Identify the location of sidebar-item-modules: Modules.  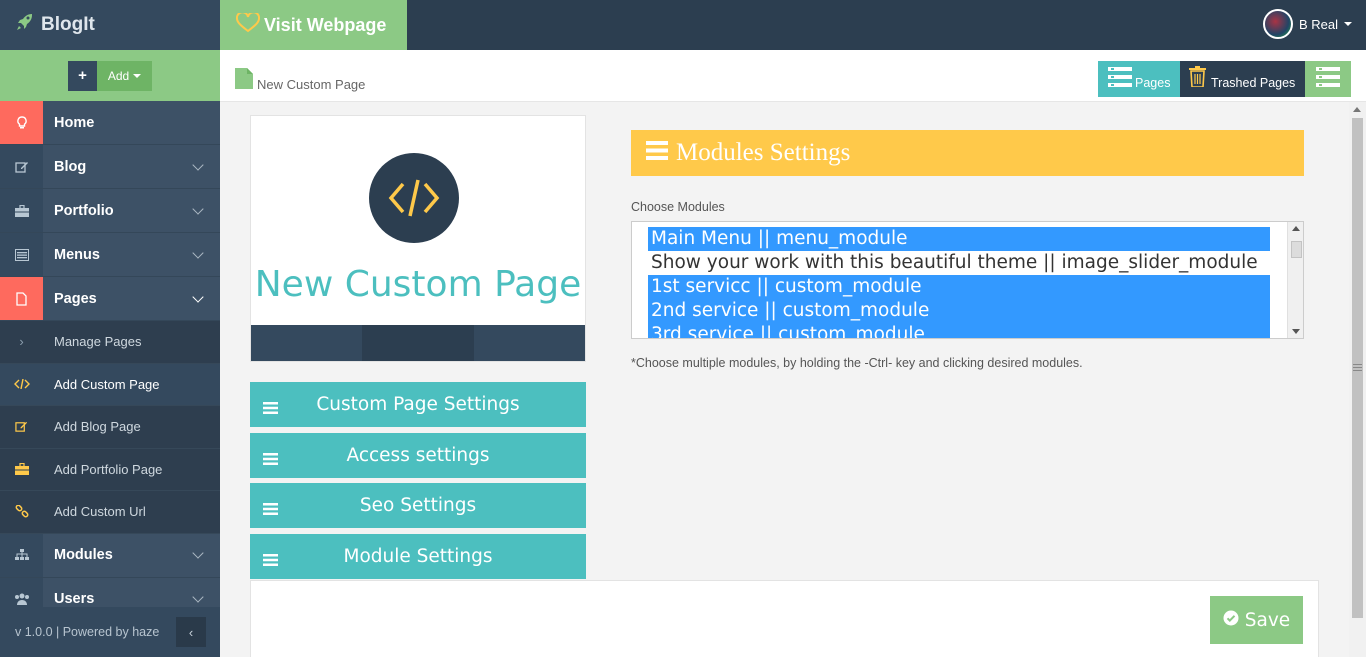
(110, 555).